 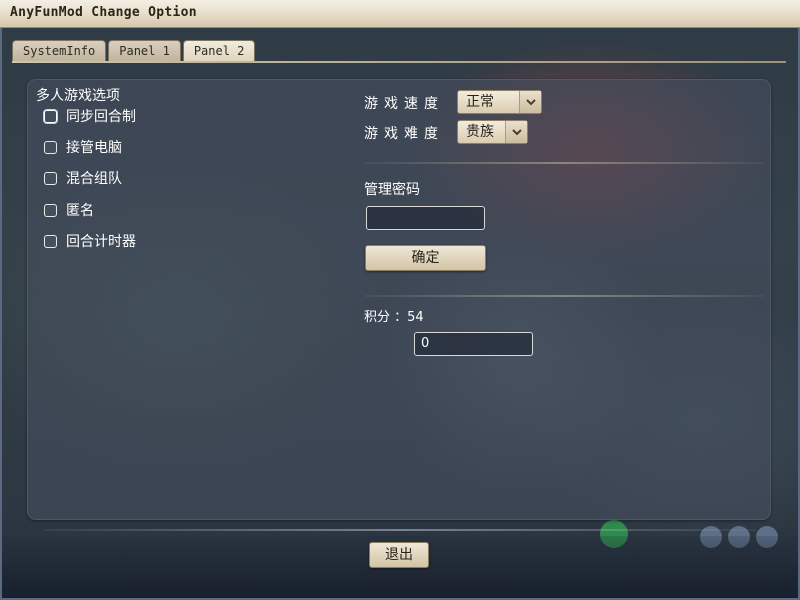 I want to click on tab-divider, so click(x=399, y=62).